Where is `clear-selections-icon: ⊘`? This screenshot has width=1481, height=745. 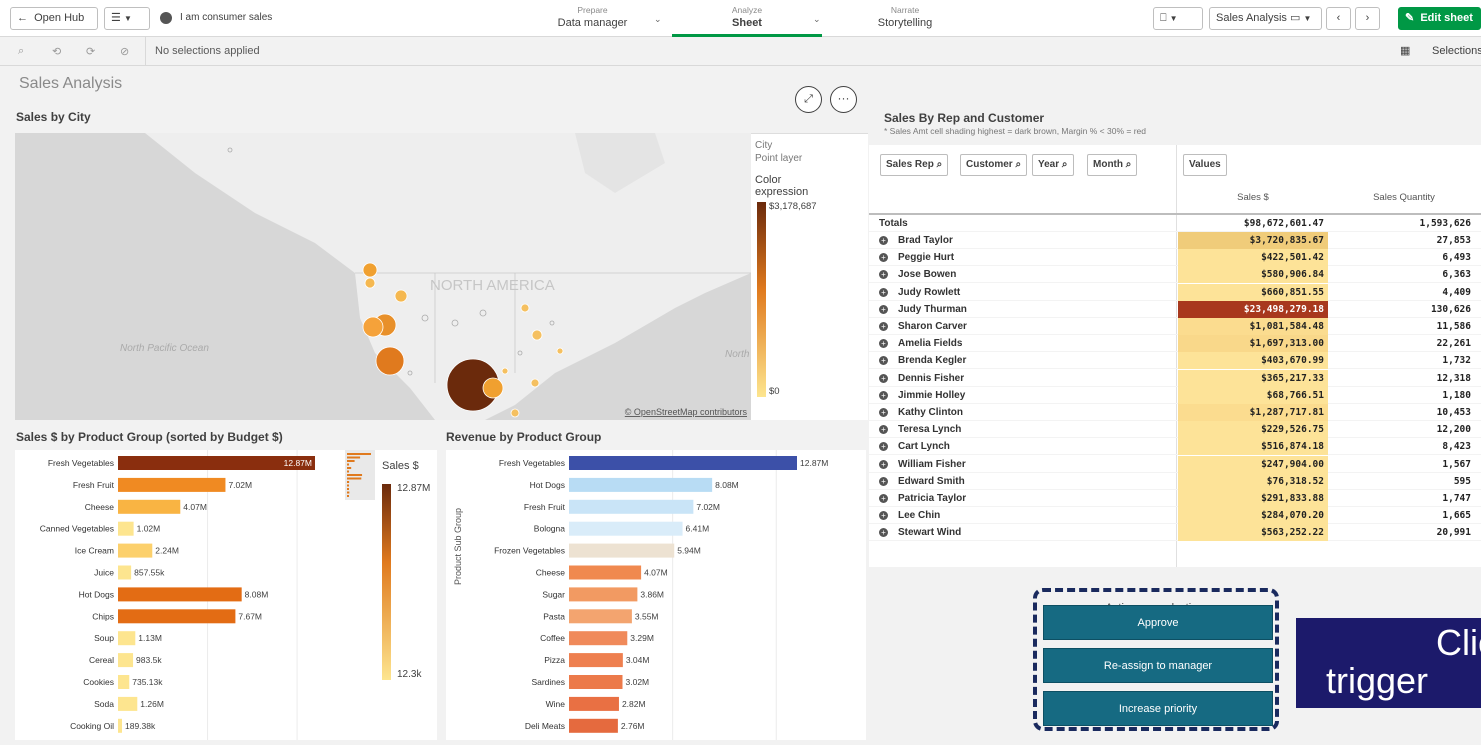 clear-selections-icon: ⊘ is located at coordinates (124, 51).